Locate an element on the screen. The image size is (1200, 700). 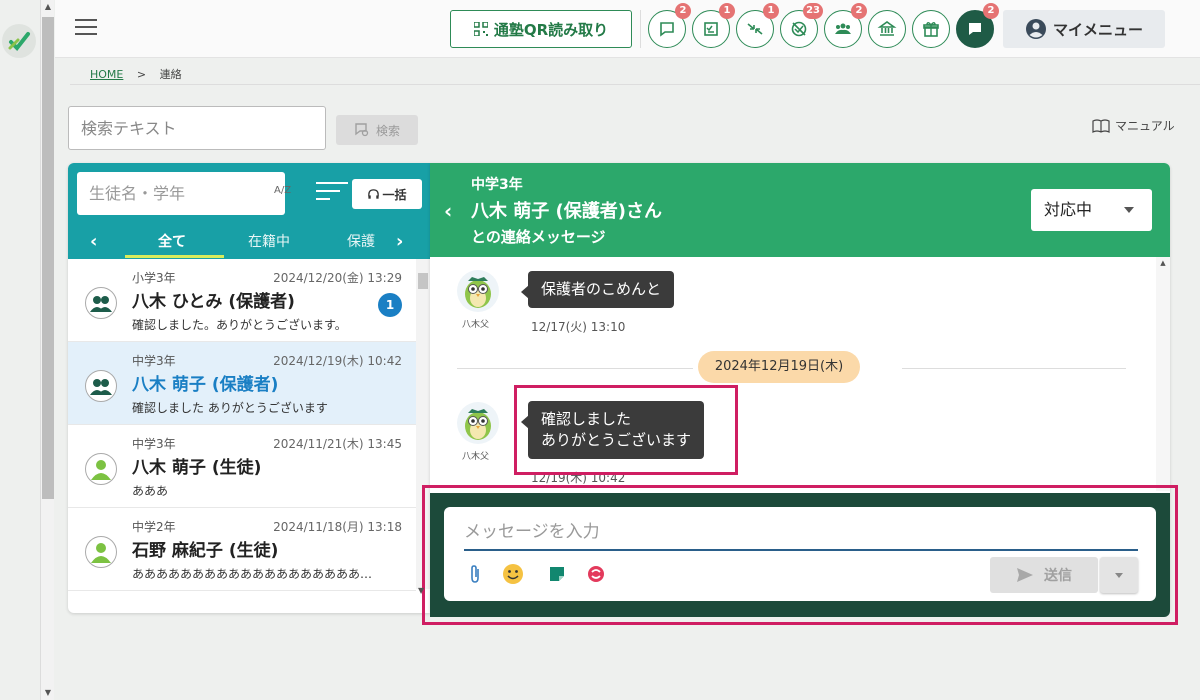
filter-tabs: ‹ 全て 在籍中 保護 › is located at coordinates (249, 242).